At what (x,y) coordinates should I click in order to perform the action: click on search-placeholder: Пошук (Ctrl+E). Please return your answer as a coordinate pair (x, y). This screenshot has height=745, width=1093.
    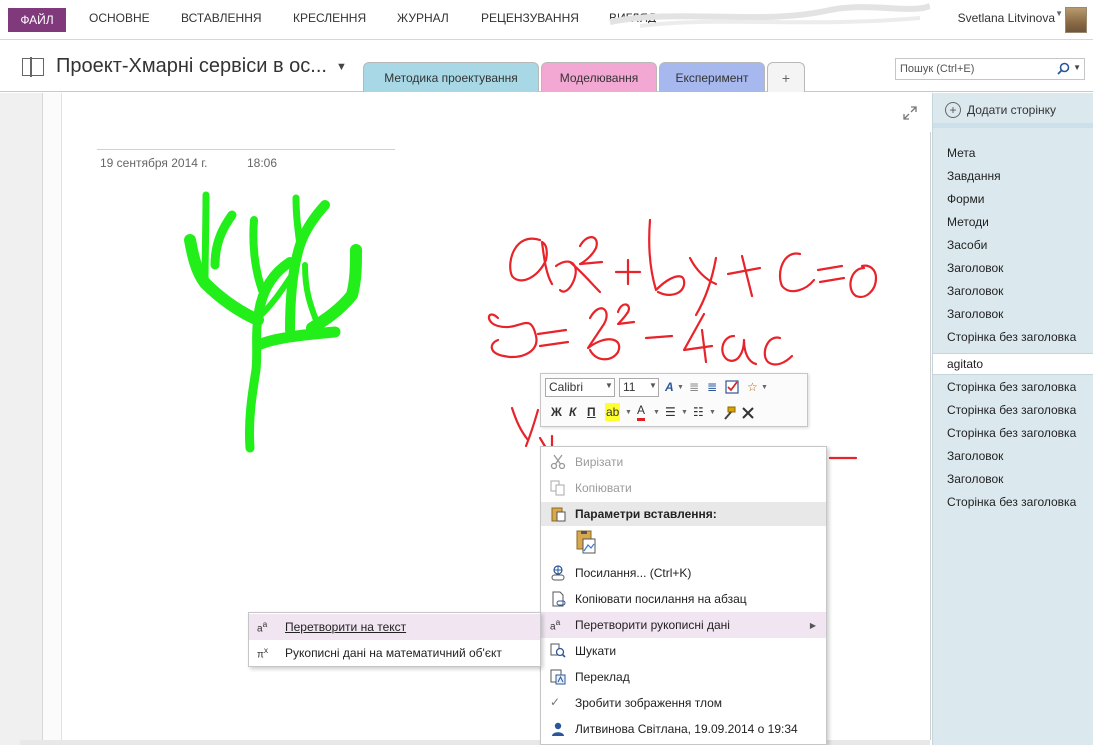
    Looking at the image, I should click on (937, 69).